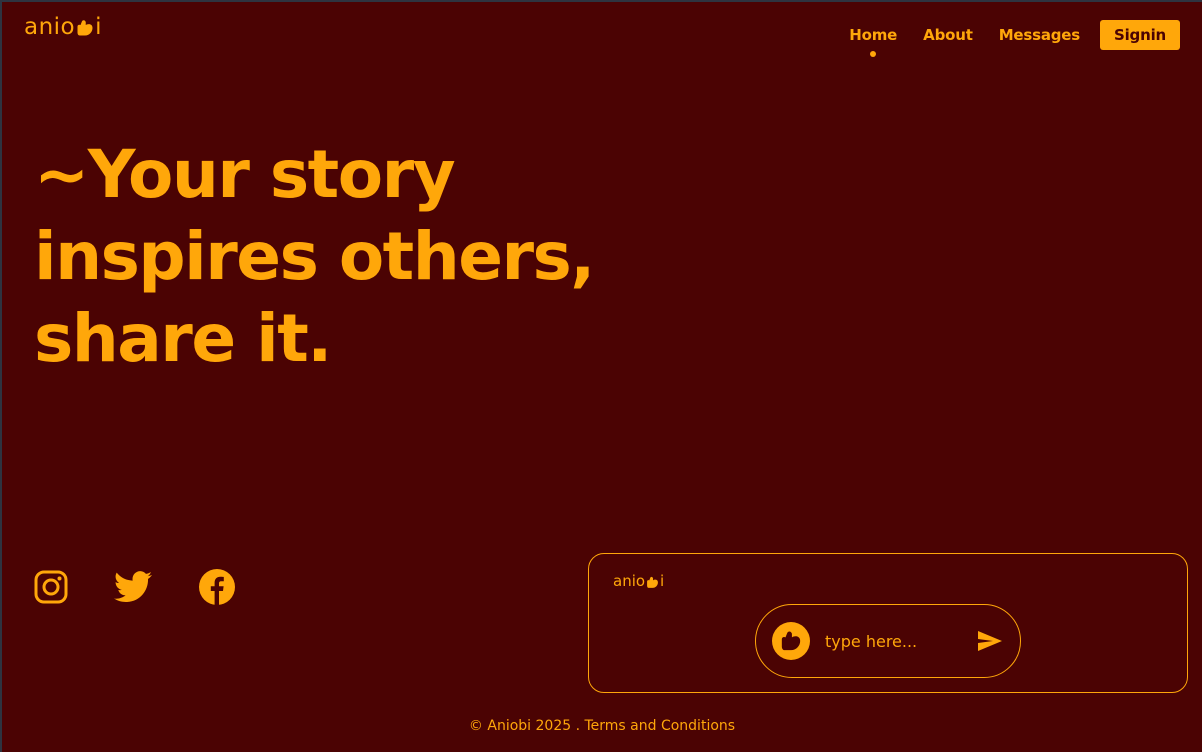  I want to click on message-composer: anio i, so click(888, 623).